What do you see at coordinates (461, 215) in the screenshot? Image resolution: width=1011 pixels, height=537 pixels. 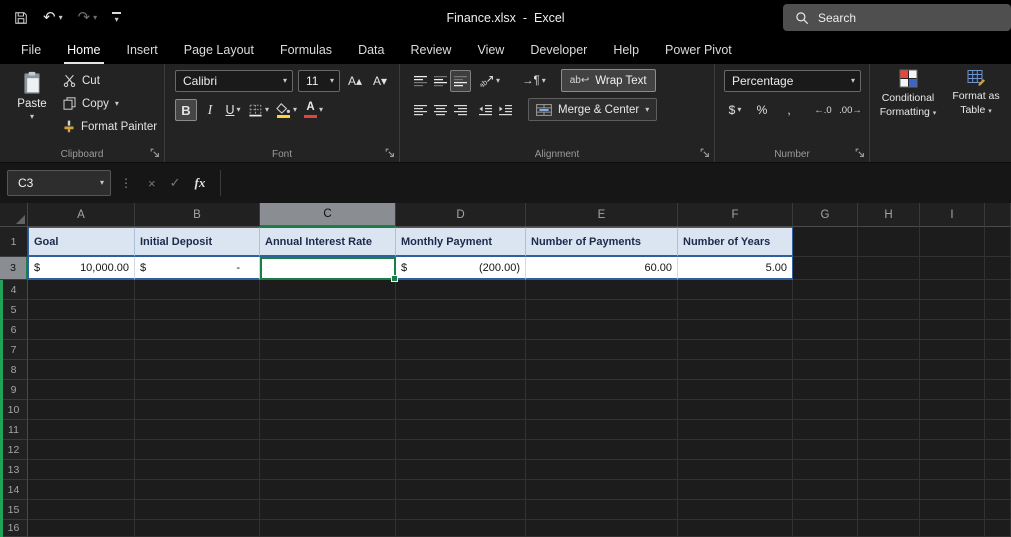 I see `column-header-d: D` at bounding box center [461, 215].